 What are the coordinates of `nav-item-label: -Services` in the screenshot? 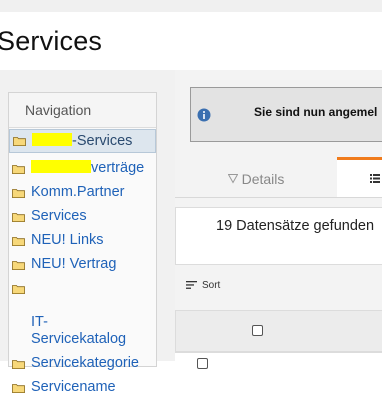 It's located at (102, 141).